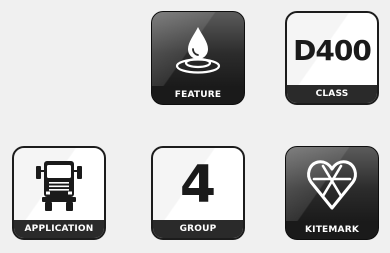  I want to click on class-tile: D400 CLASS, so click(332, 58).